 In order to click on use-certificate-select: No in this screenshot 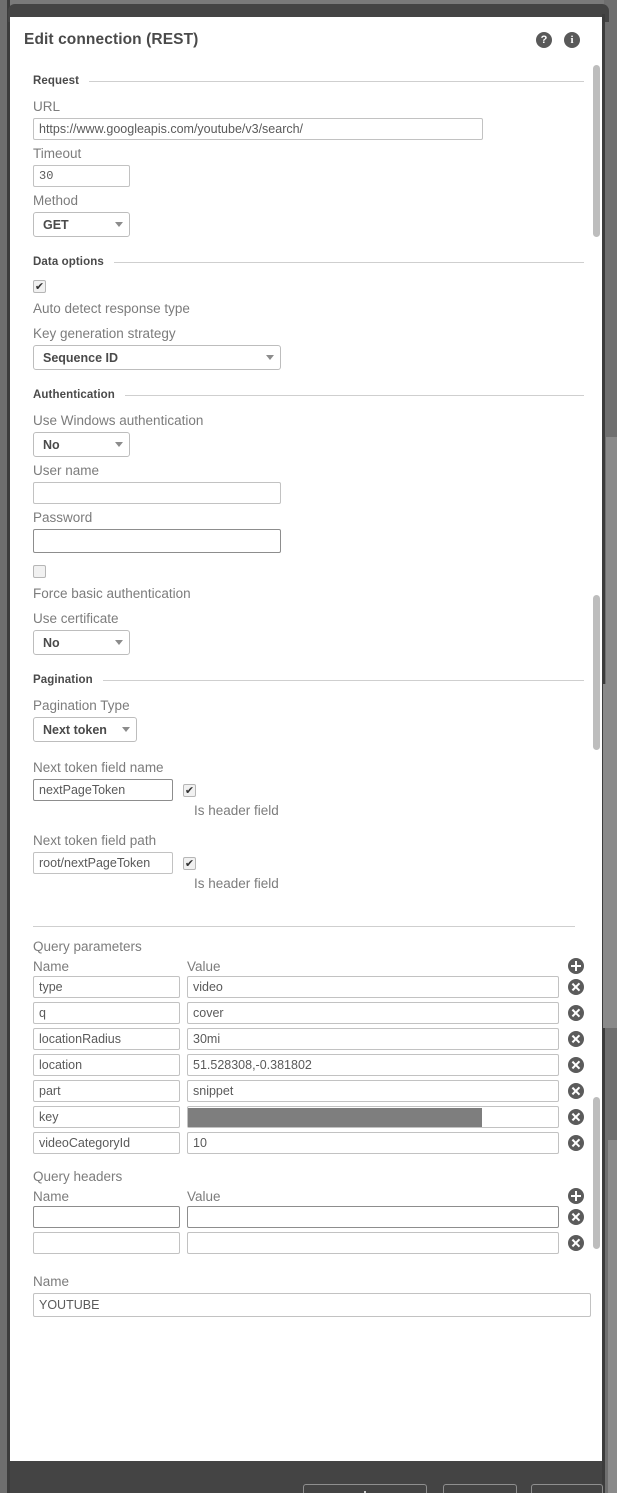, I will do `click(81, 642)`.